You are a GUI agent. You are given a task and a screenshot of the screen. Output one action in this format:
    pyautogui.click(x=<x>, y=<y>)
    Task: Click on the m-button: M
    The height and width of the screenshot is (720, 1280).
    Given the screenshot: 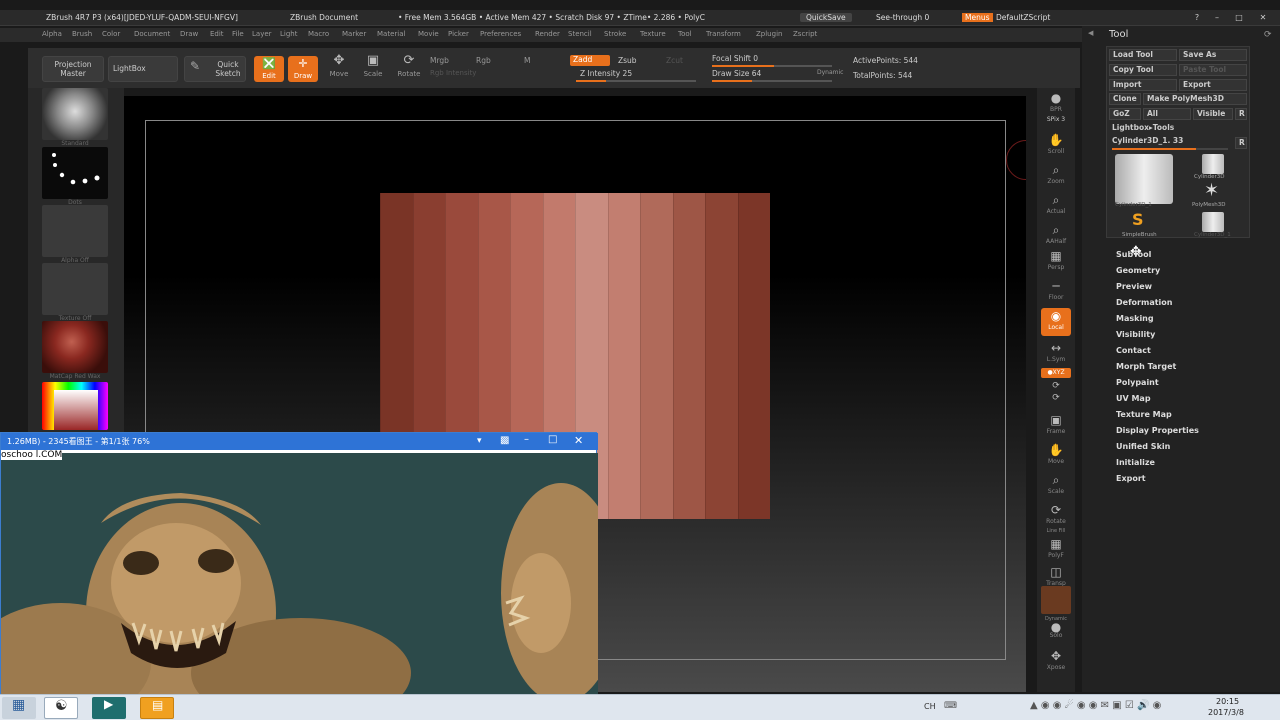 What is the action you would take?
    pyautogui.click(x=527, y=60)
    